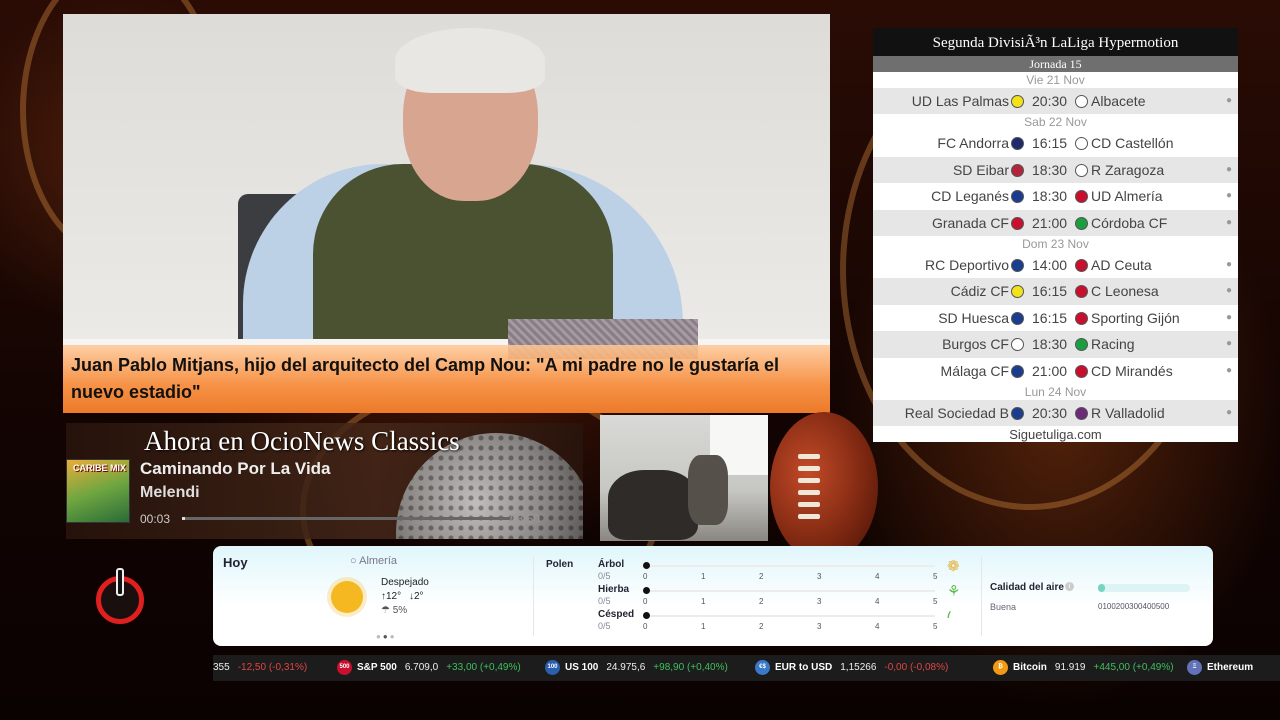  I want to click on temperature-low-value: 2°, so click(419, 596).